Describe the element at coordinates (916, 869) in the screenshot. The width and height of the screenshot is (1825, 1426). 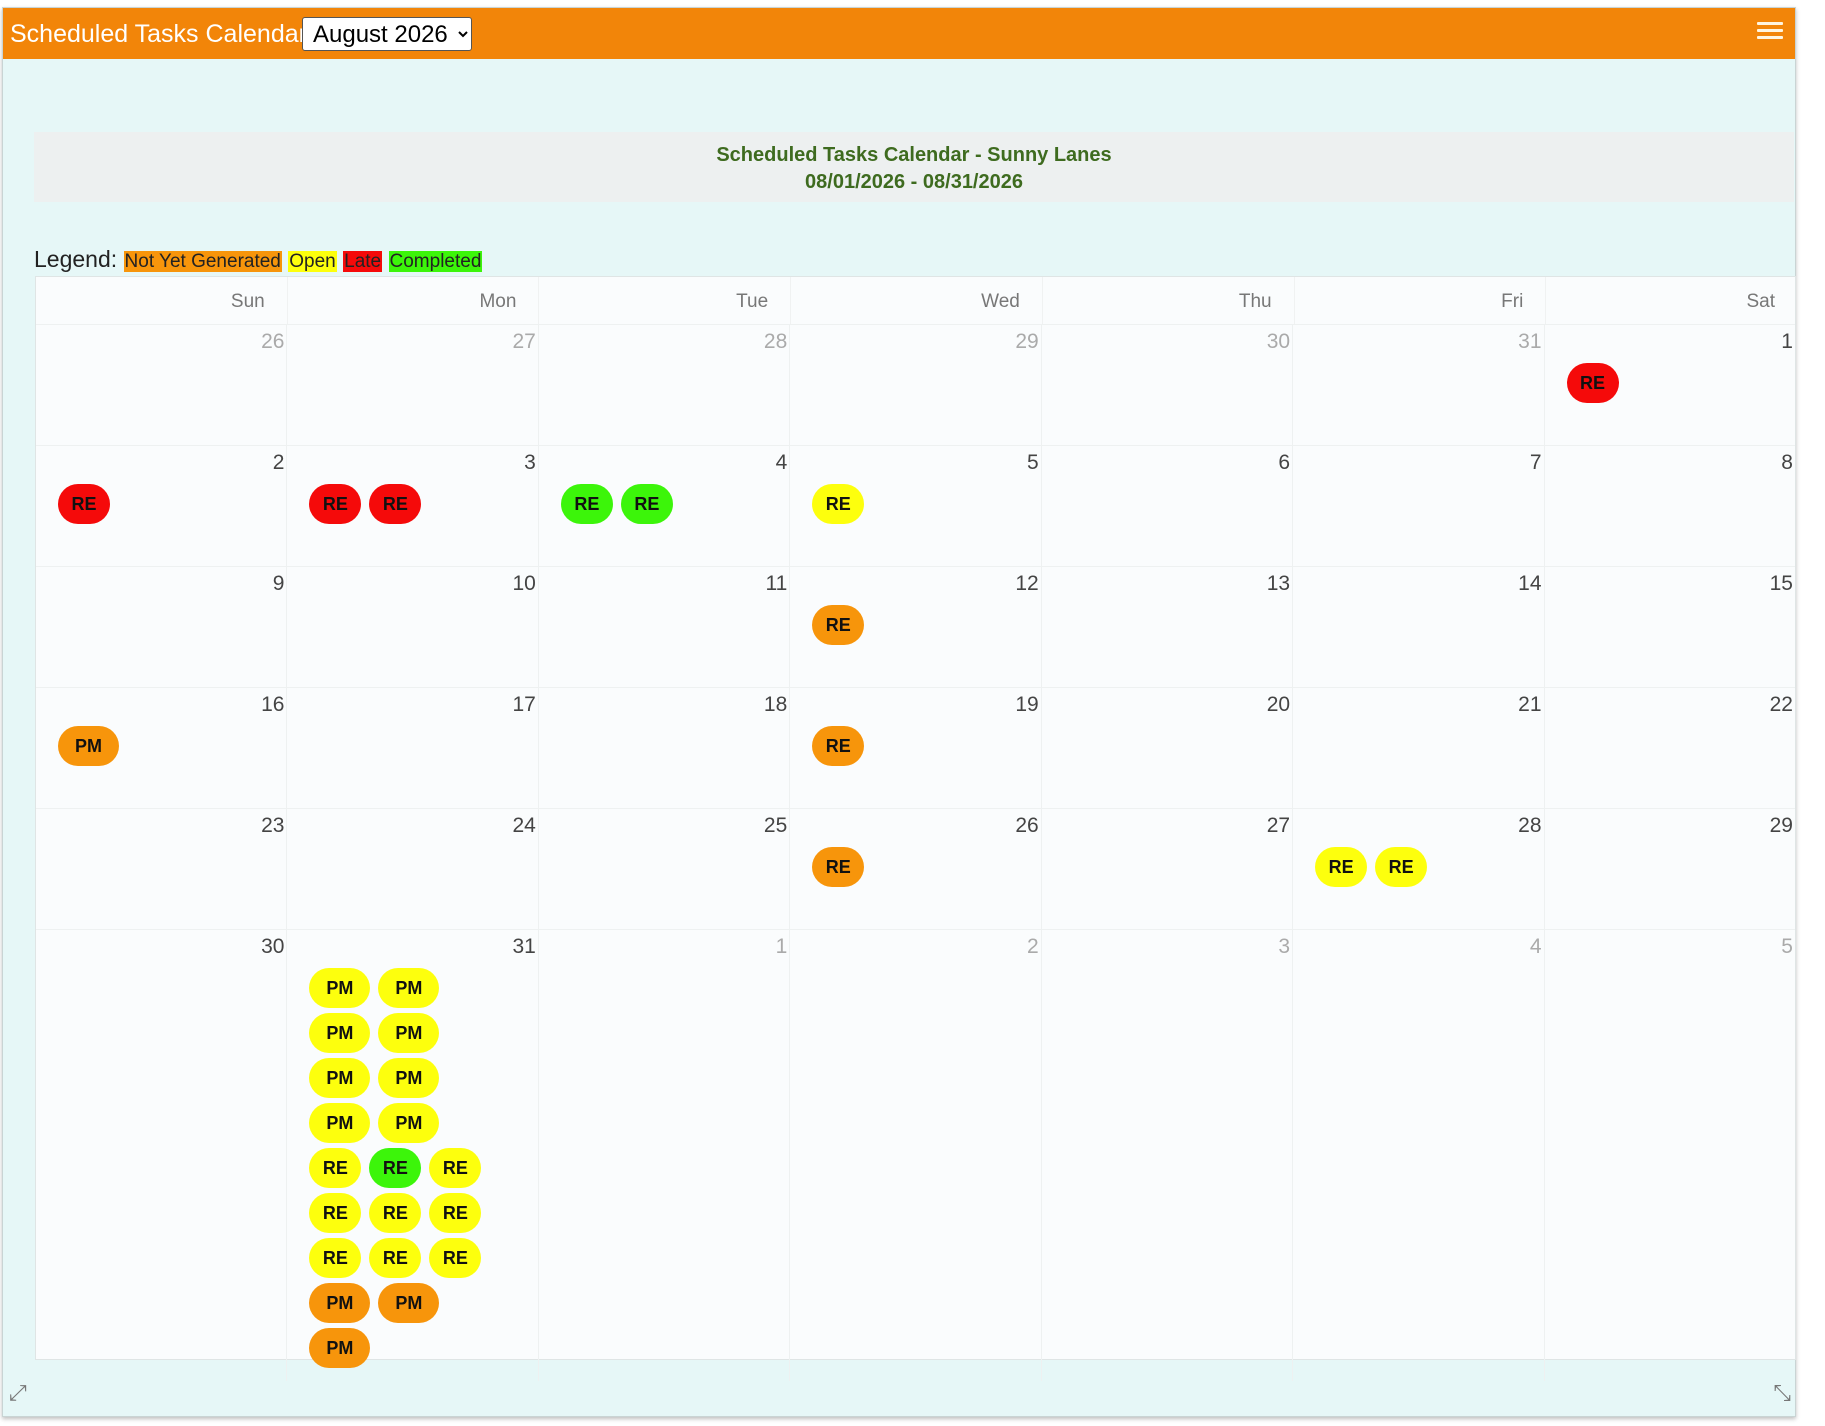
I see `day-cell: 26 RE` at that location.